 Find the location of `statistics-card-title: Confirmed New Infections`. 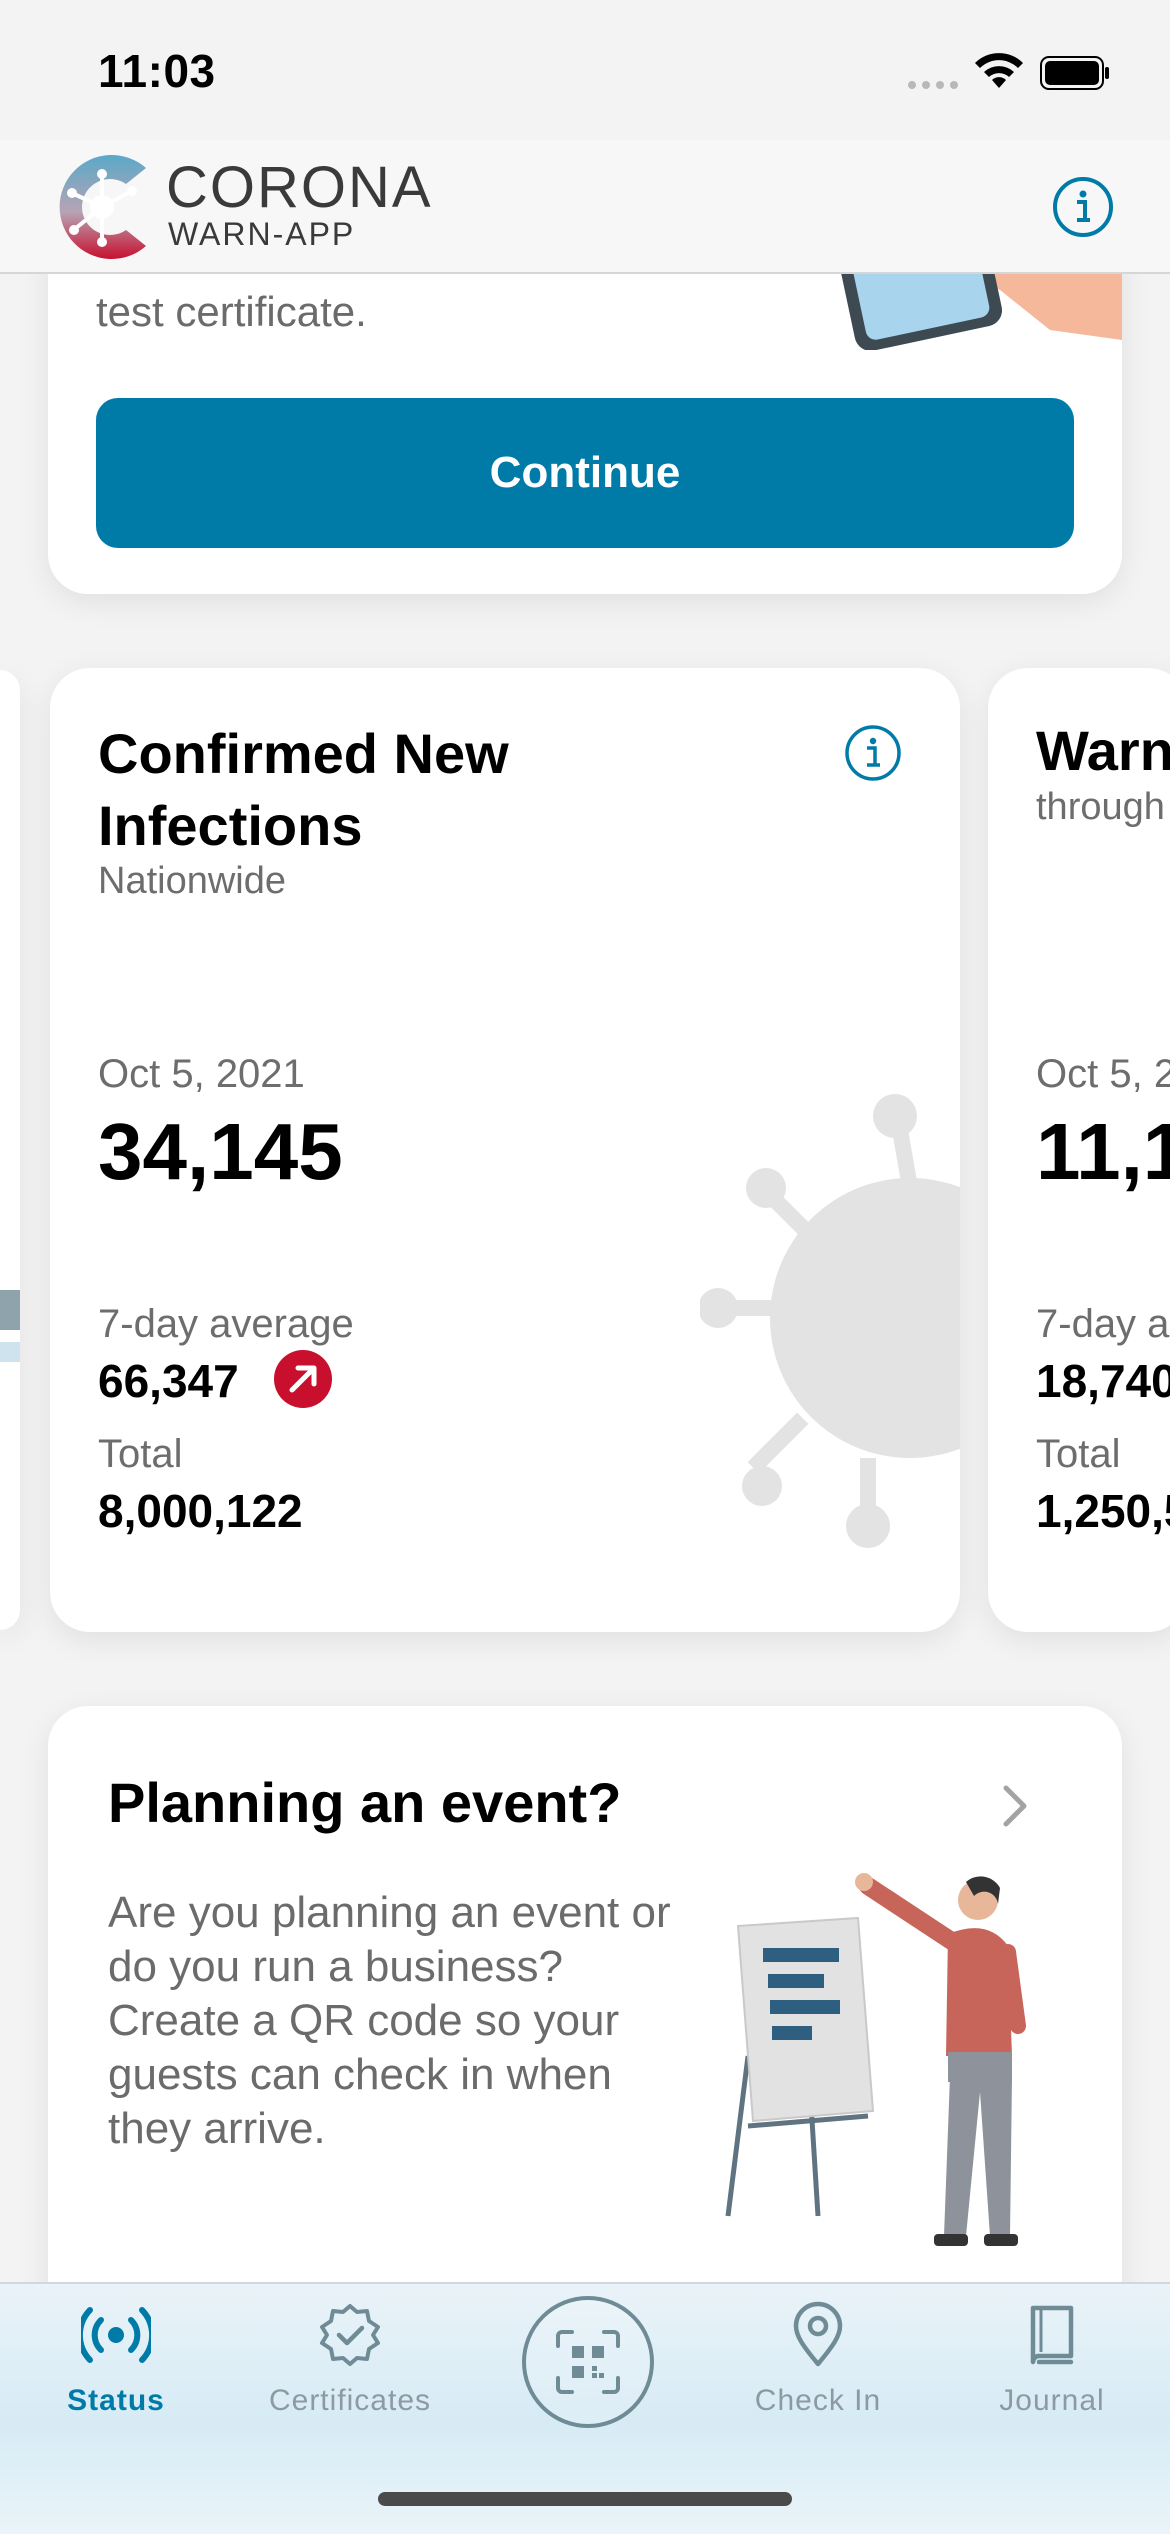

statistics-card-title: Confirmed New Infections is located at coordinates (303, 789).